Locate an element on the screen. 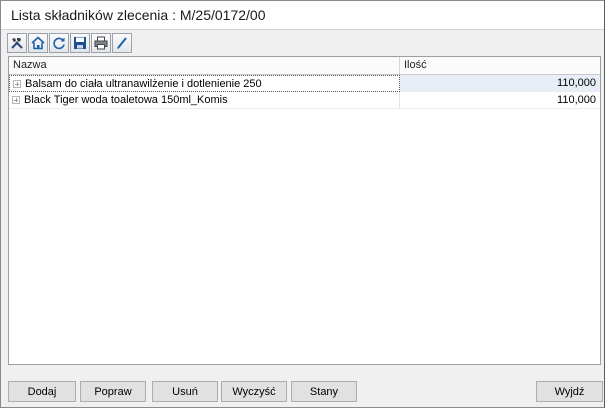  refresh-button is located at coordinates (59, 43).